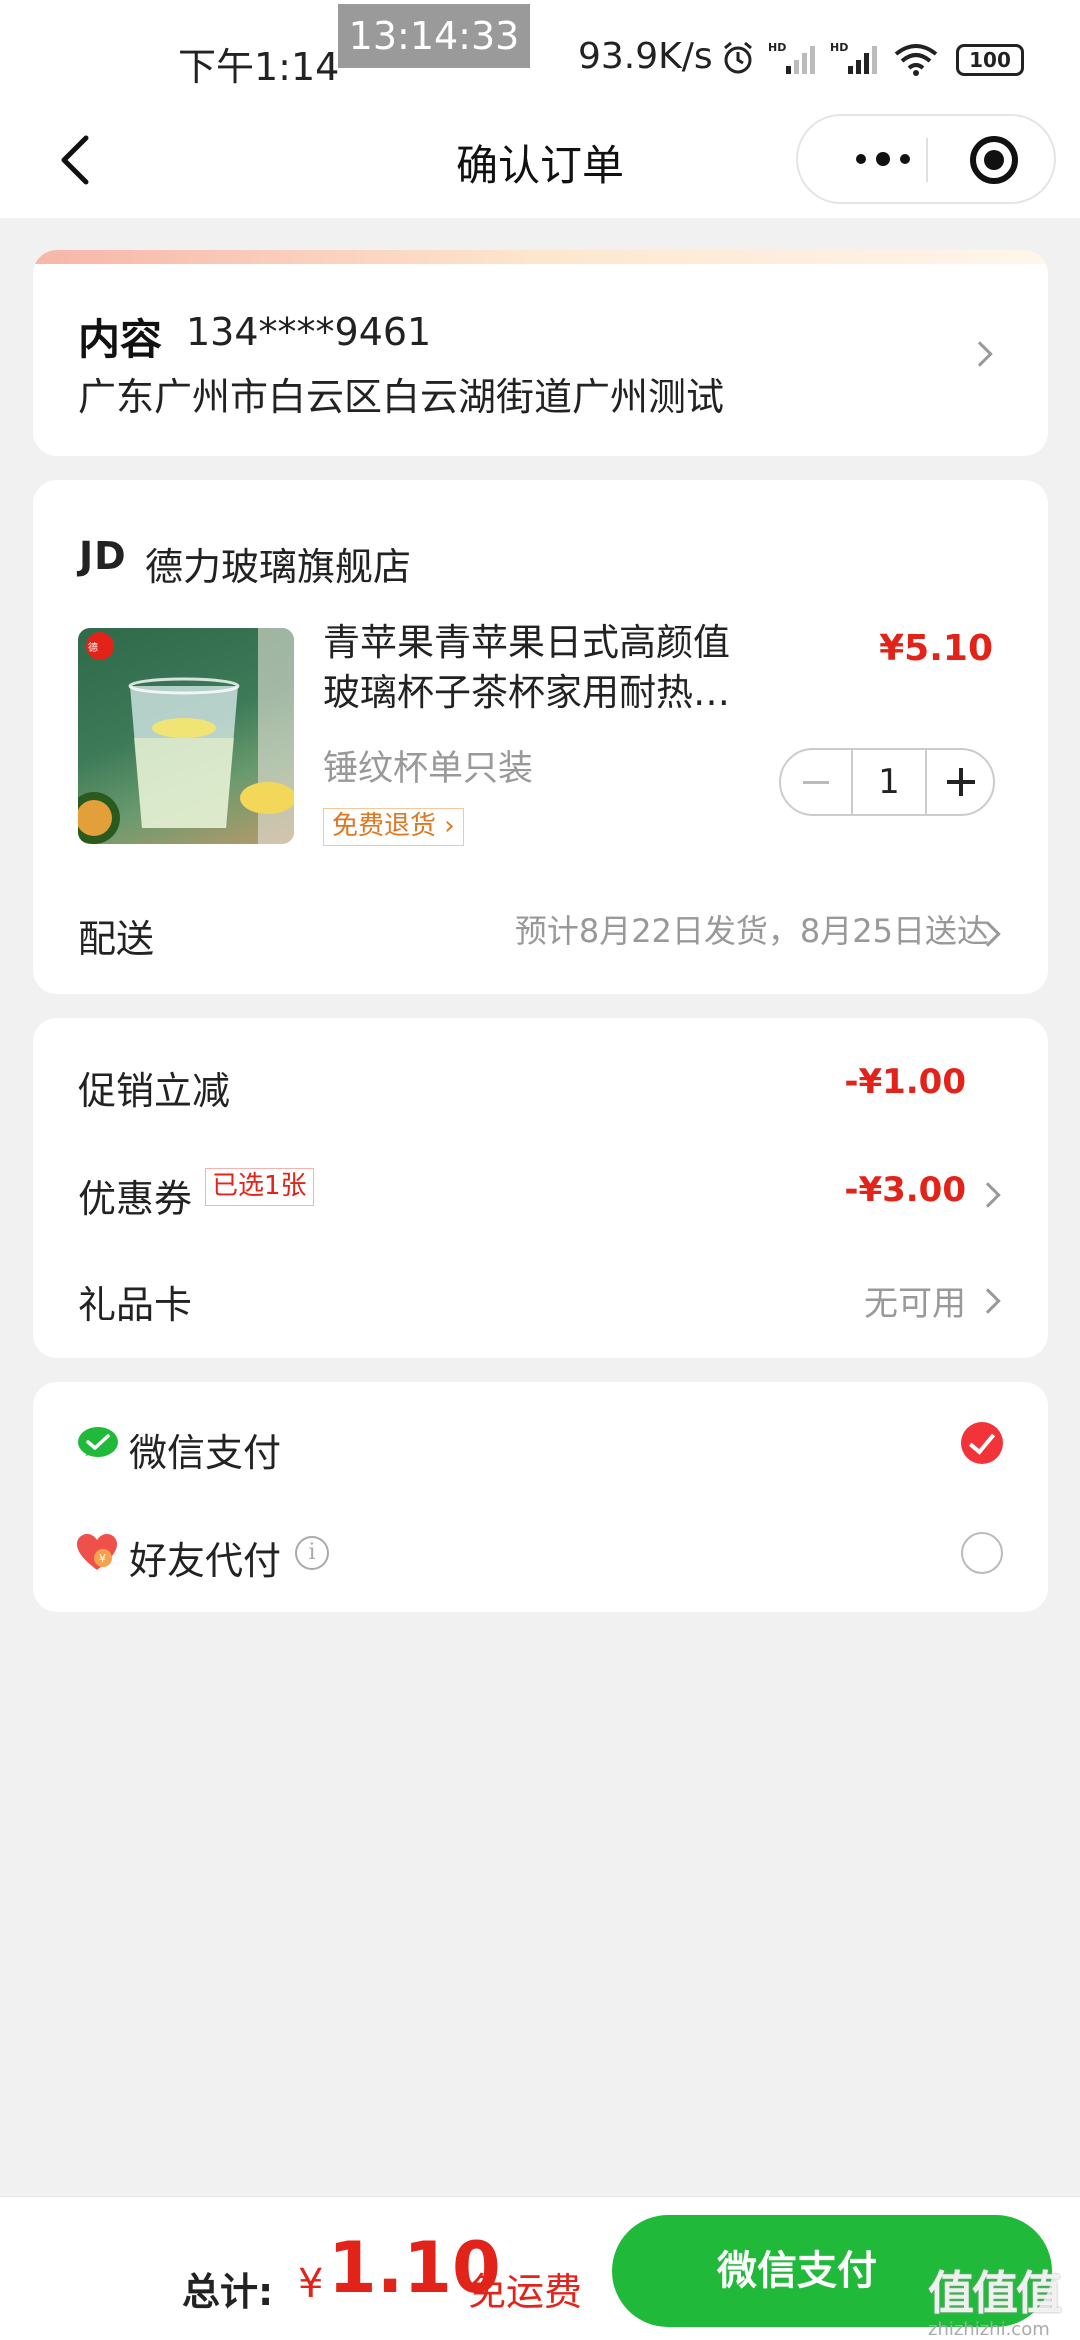  Describe the element at coordinates (135, 1305) in the screenshot. I see `gift-card-label: 礼品卡` at that location.